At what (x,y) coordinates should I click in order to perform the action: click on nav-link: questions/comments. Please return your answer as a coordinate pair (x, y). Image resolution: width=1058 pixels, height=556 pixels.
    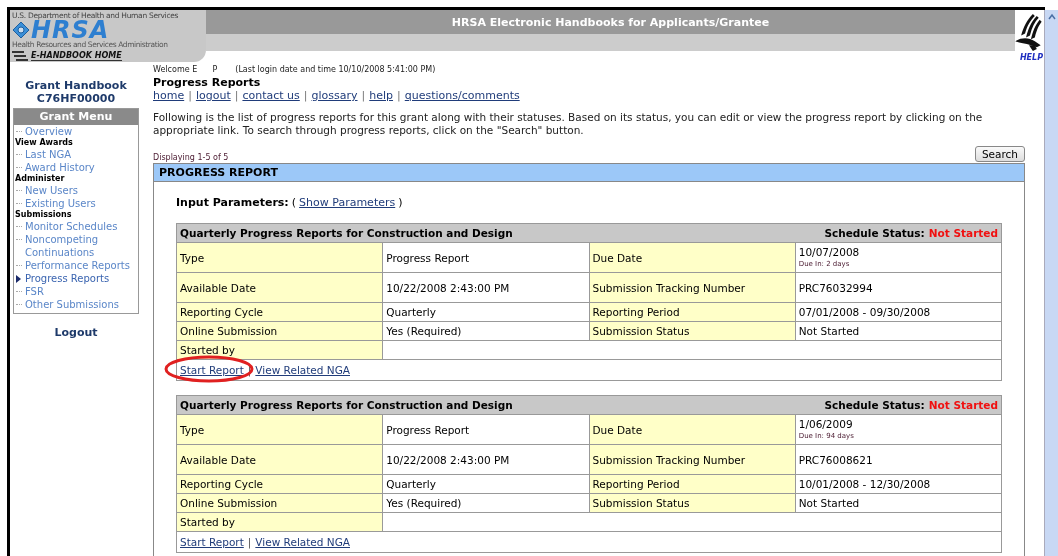
    Looking at the image, I should click on (462, 95).